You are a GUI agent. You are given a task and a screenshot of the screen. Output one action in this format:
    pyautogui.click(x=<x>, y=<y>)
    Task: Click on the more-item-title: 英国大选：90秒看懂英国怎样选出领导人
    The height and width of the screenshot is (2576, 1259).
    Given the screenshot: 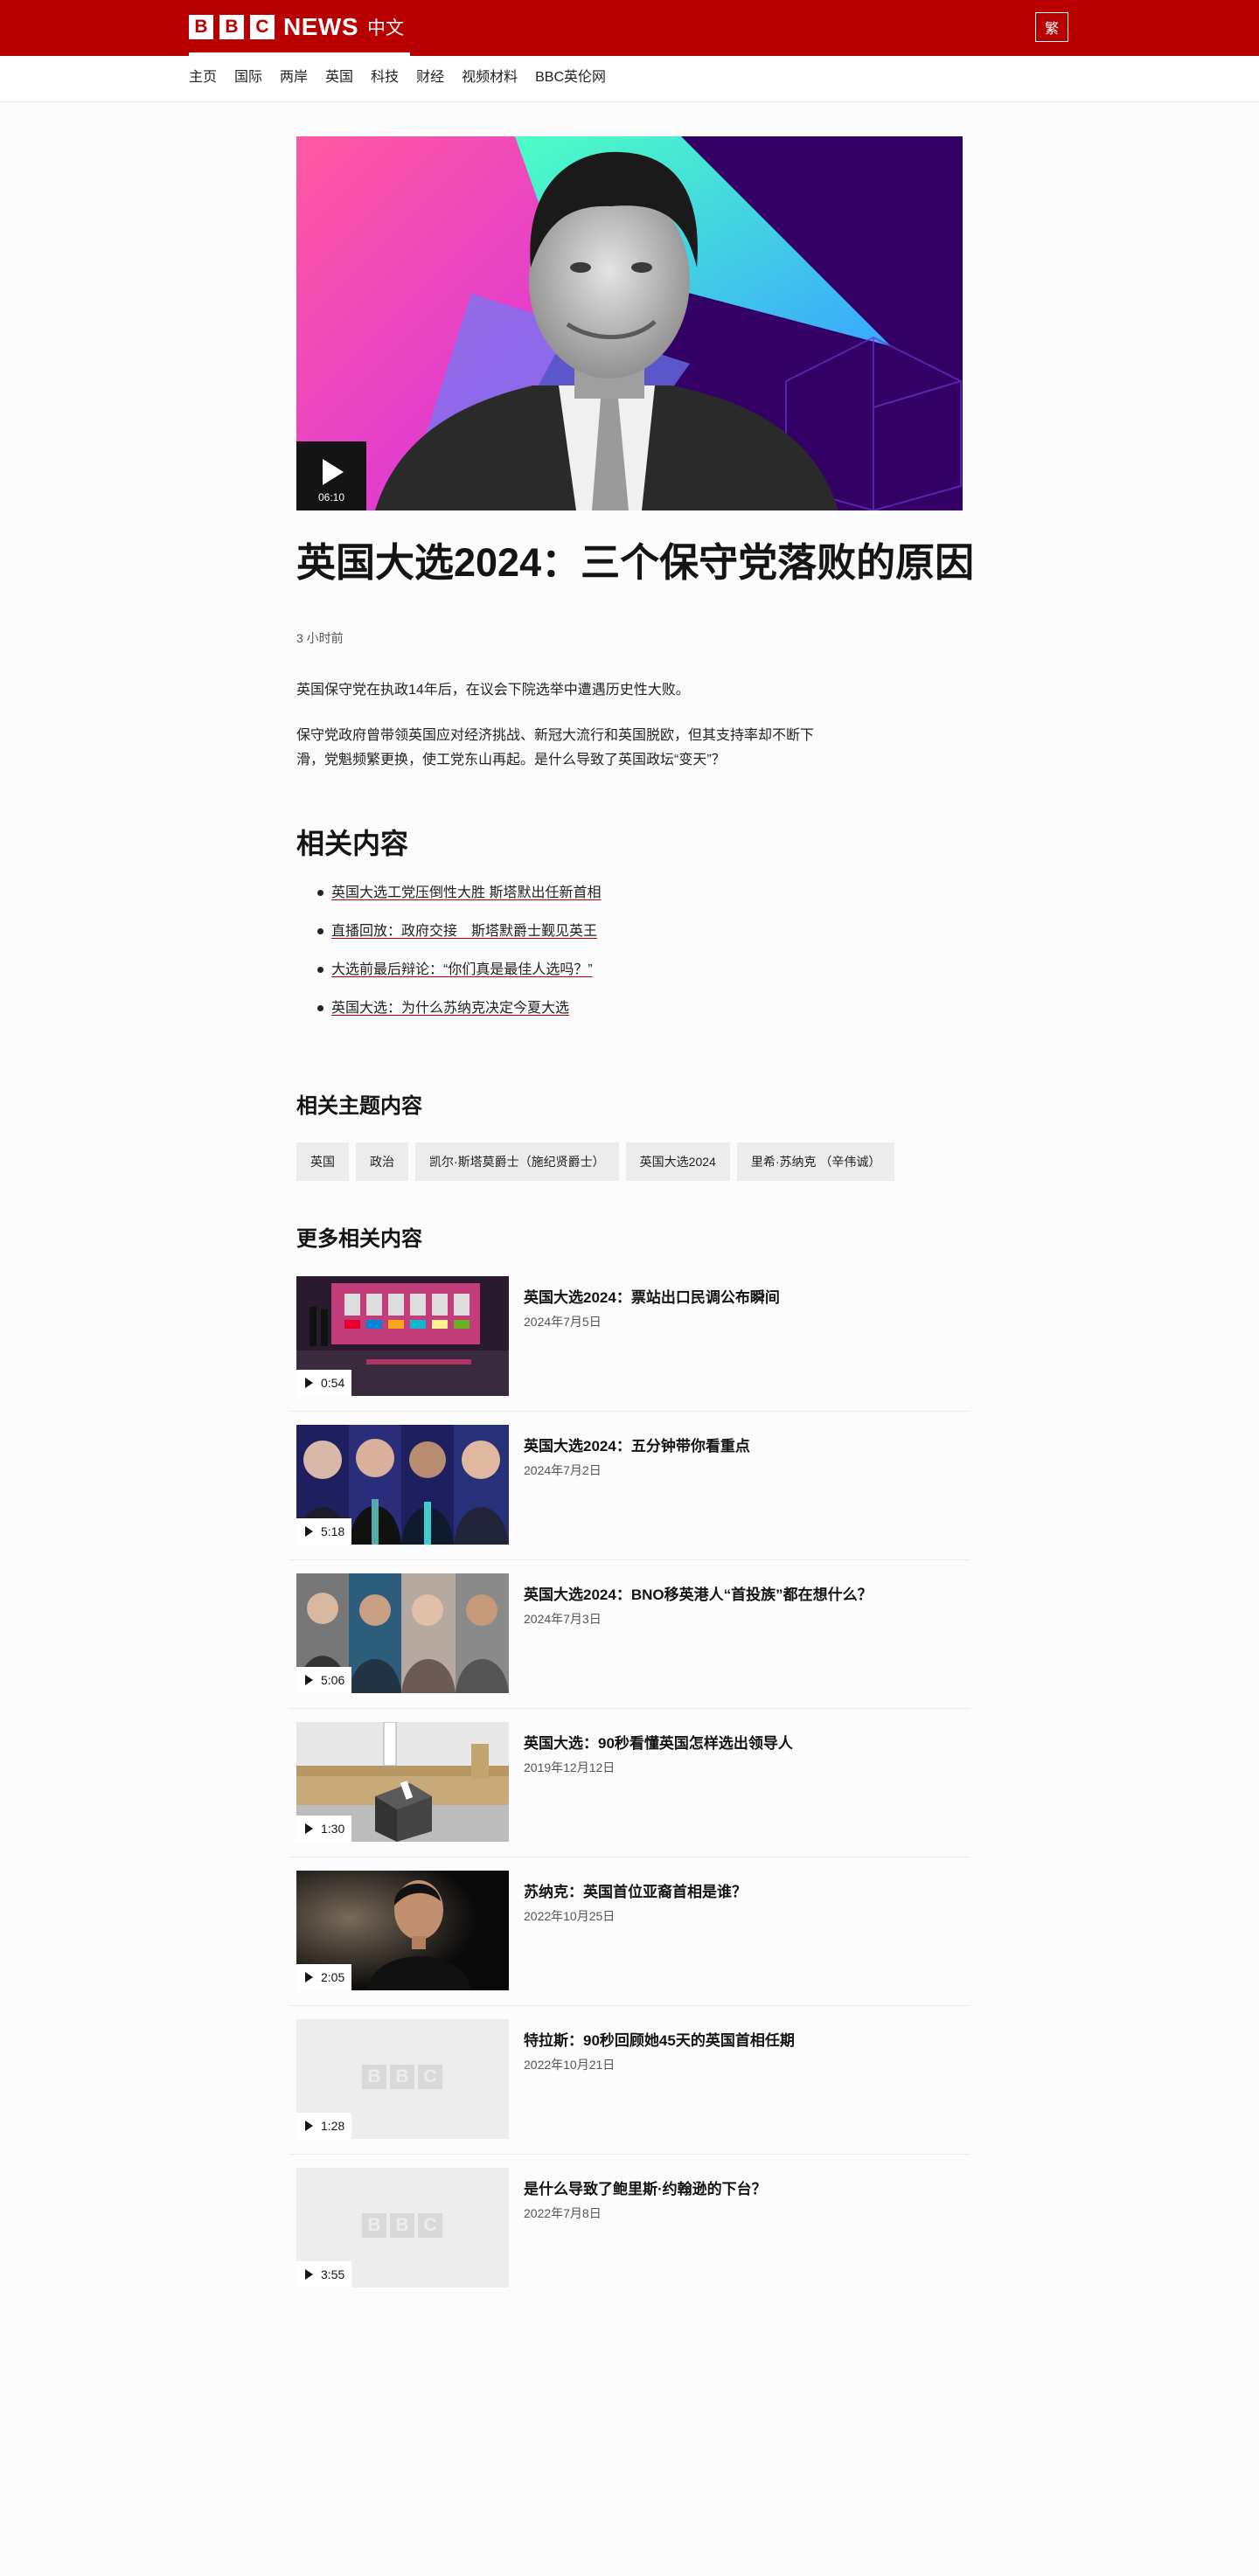 What is the action you would take?
    pyautogui.click(x=742, y=1742)
    